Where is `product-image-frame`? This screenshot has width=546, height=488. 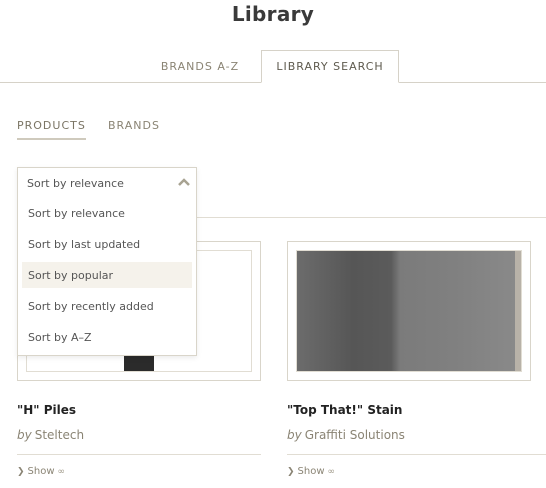
product-image-frame is located at coordinates (409, 311).